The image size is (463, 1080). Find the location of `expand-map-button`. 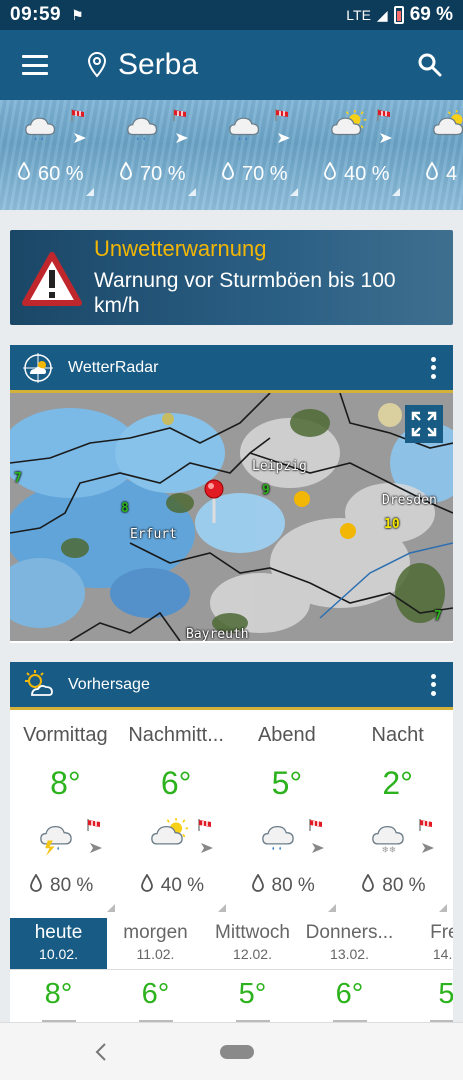

expand-map-button is located at coordinates (424, 424).